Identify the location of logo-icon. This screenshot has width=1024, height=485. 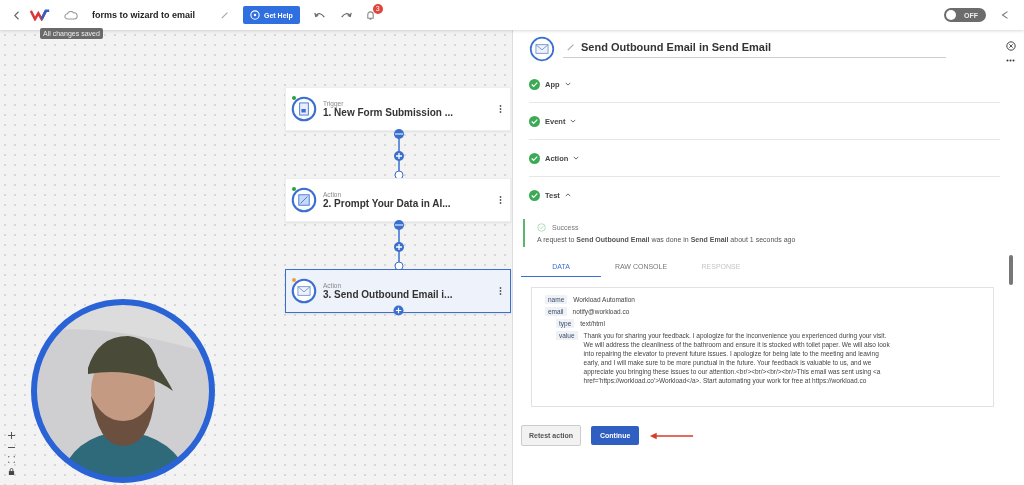
(40, 15).